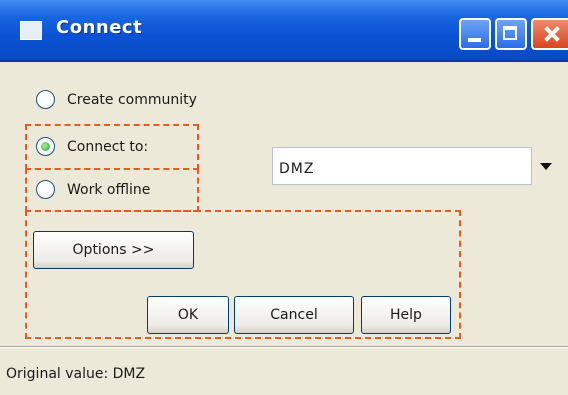  Describe the element at coordinates (109, 189) in the screenshot. I see `work-offline-label: Work offline` at that location.